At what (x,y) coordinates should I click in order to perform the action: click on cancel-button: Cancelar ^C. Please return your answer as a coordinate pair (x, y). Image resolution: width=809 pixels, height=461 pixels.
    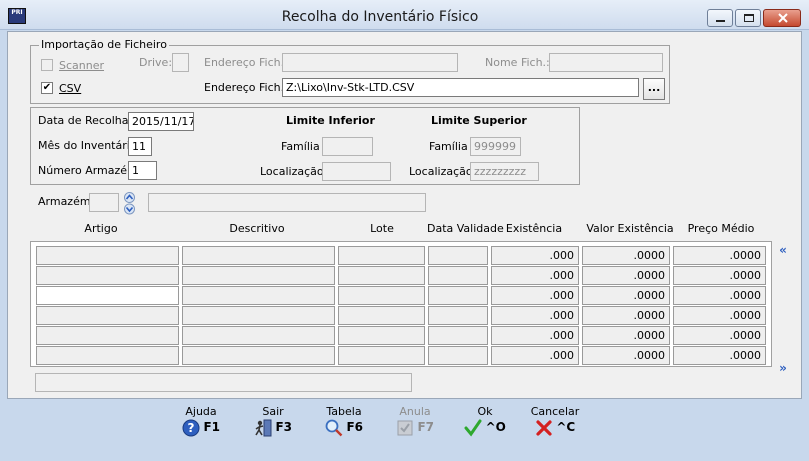
    Looking at the image, I should click on (555, 424).